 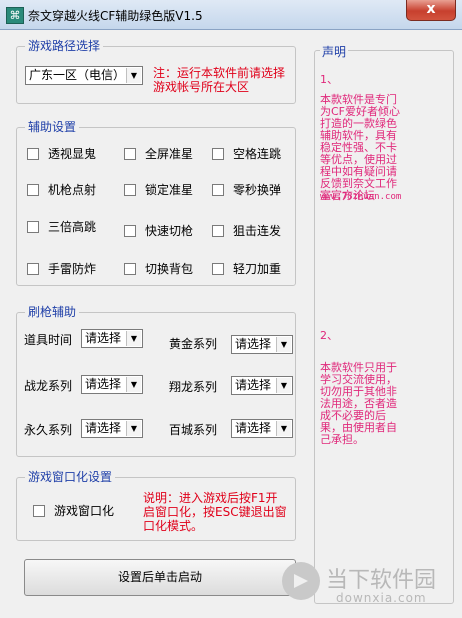 I want to click on brush-select-5: 请选择 ▼, so click(x=262, y=428).